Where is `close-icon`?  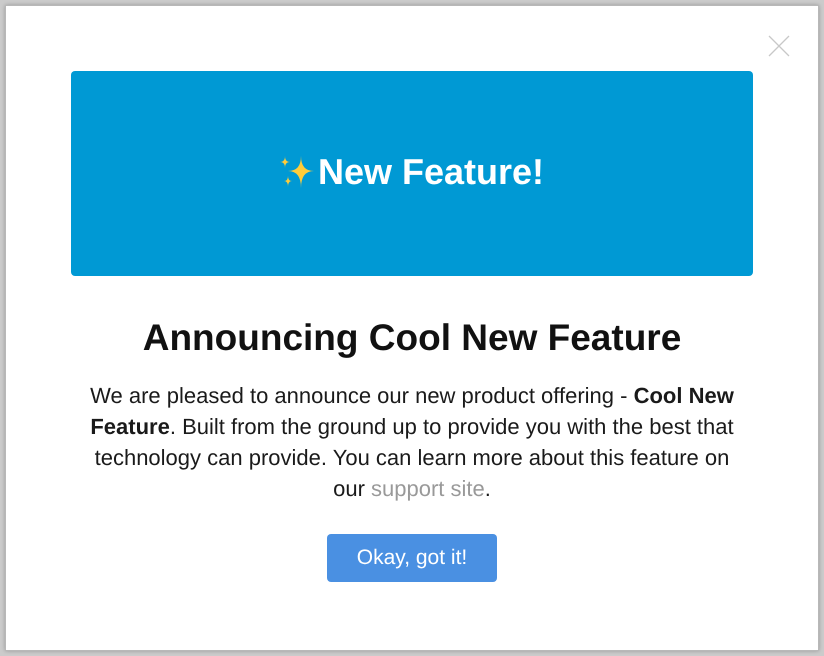 close-icon is located at coordinates (779, 46).